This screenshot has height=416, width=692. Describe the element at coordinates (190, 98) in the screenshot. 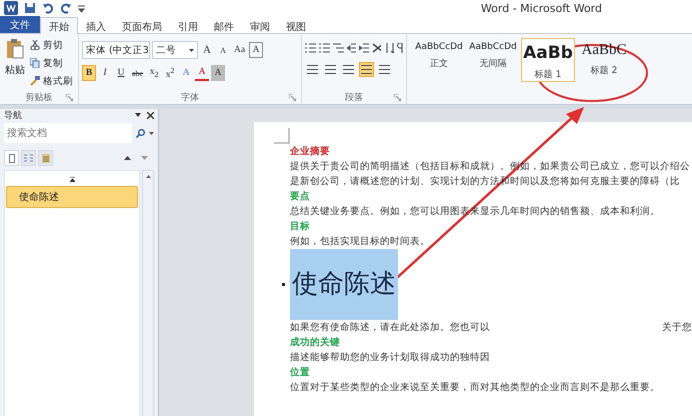

I see `group-label: 字体` at that location.